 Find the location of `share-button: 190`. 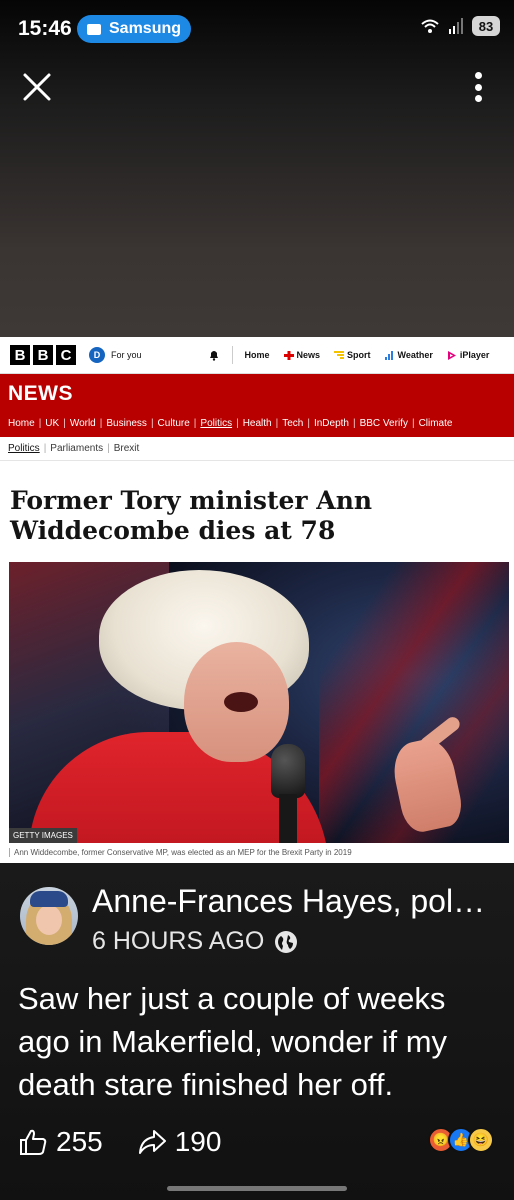

share-button: 190 is located at coordinates (179, 1142).